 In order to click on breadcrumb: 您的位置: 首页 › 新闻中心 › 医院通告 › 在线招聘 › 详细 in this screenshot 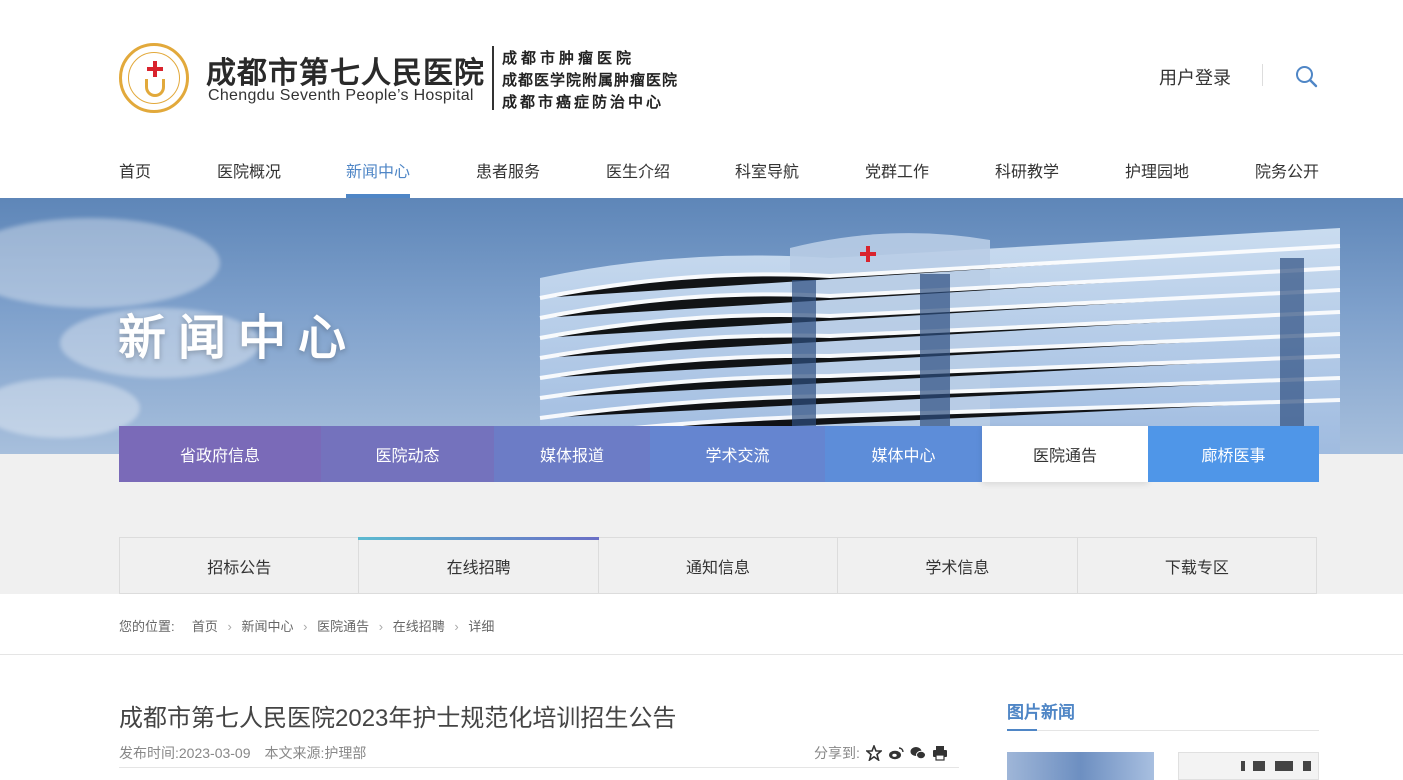, I will do `click(306, 625)`.